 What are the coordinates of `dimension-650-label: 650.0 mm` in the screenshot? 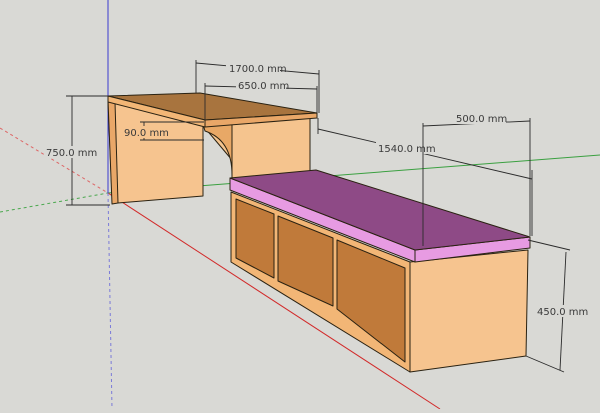 It's located at (263, 86).